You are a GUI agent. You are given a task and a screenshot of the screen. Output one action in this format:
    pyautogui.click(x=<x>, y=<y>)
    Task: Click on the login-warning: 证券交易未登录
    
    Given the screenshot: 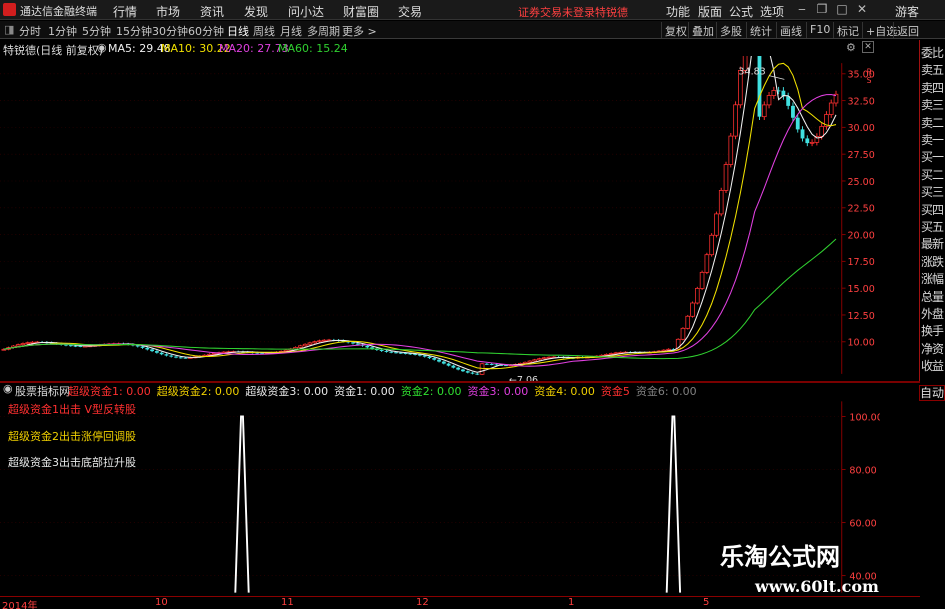 What is the action you would take?
    pyautogui.click(x=556, y=12)
    